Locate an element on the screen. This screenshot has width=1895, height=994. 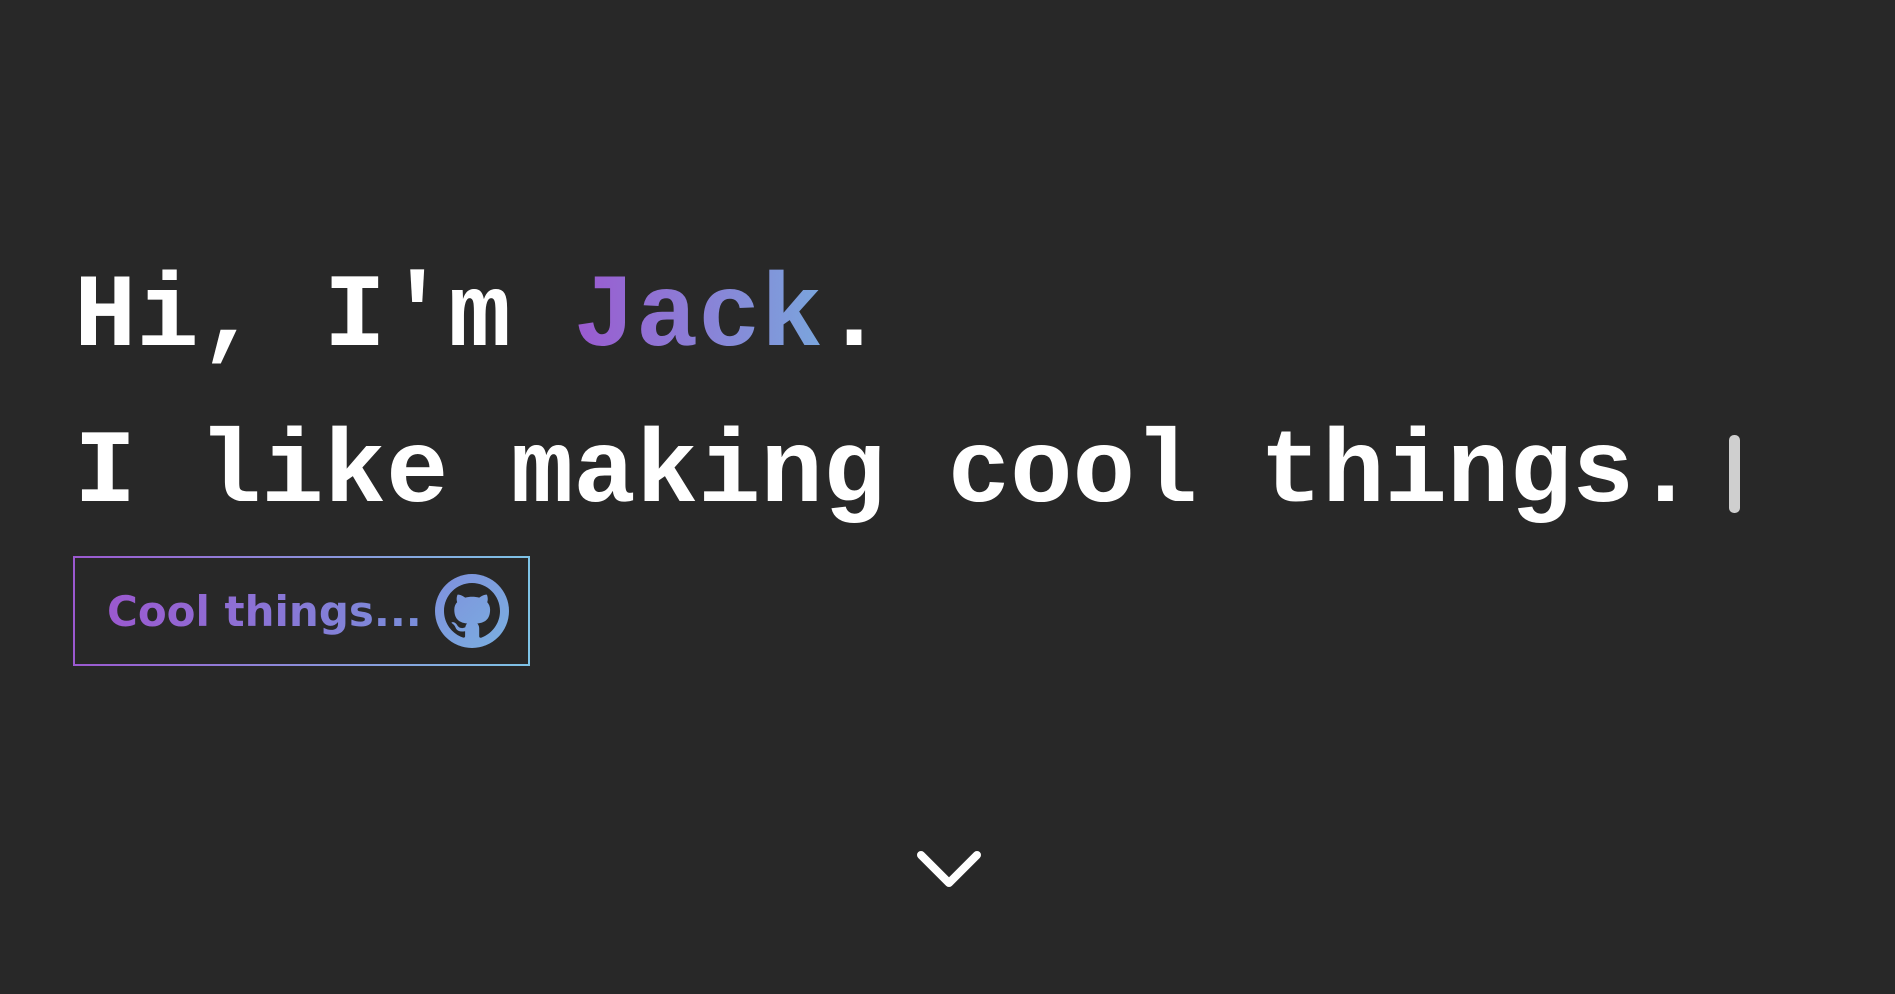
greeting-heading: Hi, I'm Jack. is located at coordinates (479, 318).